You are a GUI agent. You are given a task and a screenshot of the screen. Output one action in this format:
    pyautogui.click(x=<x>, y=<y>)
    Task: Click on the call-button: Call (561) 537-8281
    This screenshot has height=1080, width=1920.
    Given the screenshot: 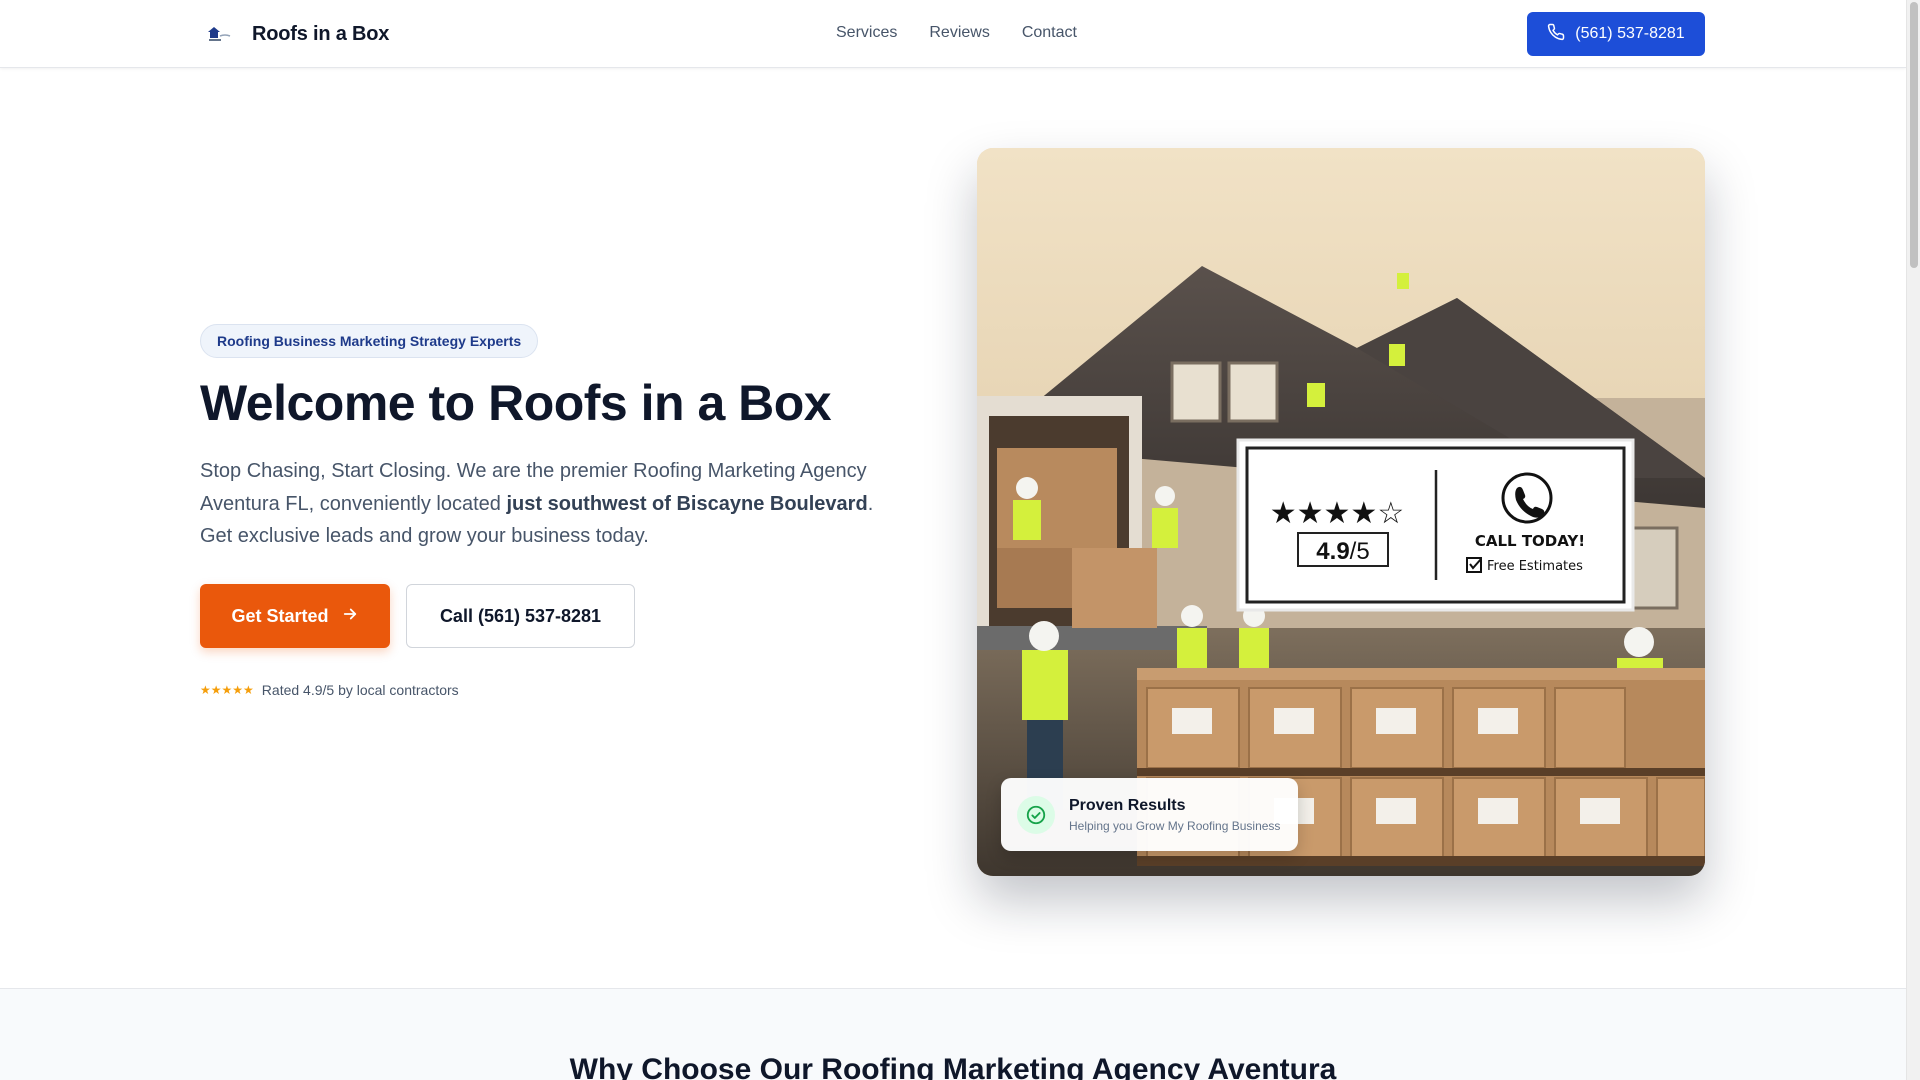 What is the action you would take?
    pyautogui.click(x=520, y=616)
    